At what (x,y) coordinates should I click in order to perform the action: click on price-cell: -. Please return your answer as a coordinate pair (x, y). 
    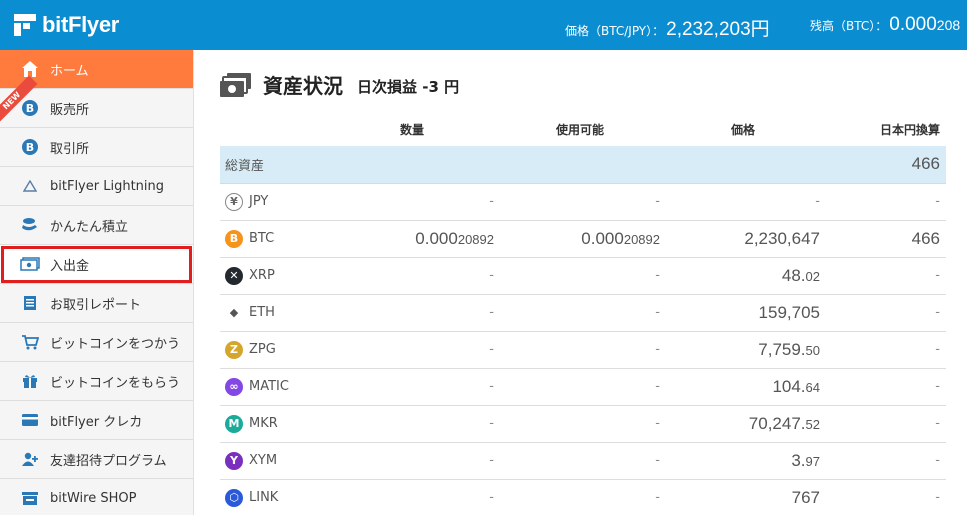
    Looking at the image, I should click on (746, 202).